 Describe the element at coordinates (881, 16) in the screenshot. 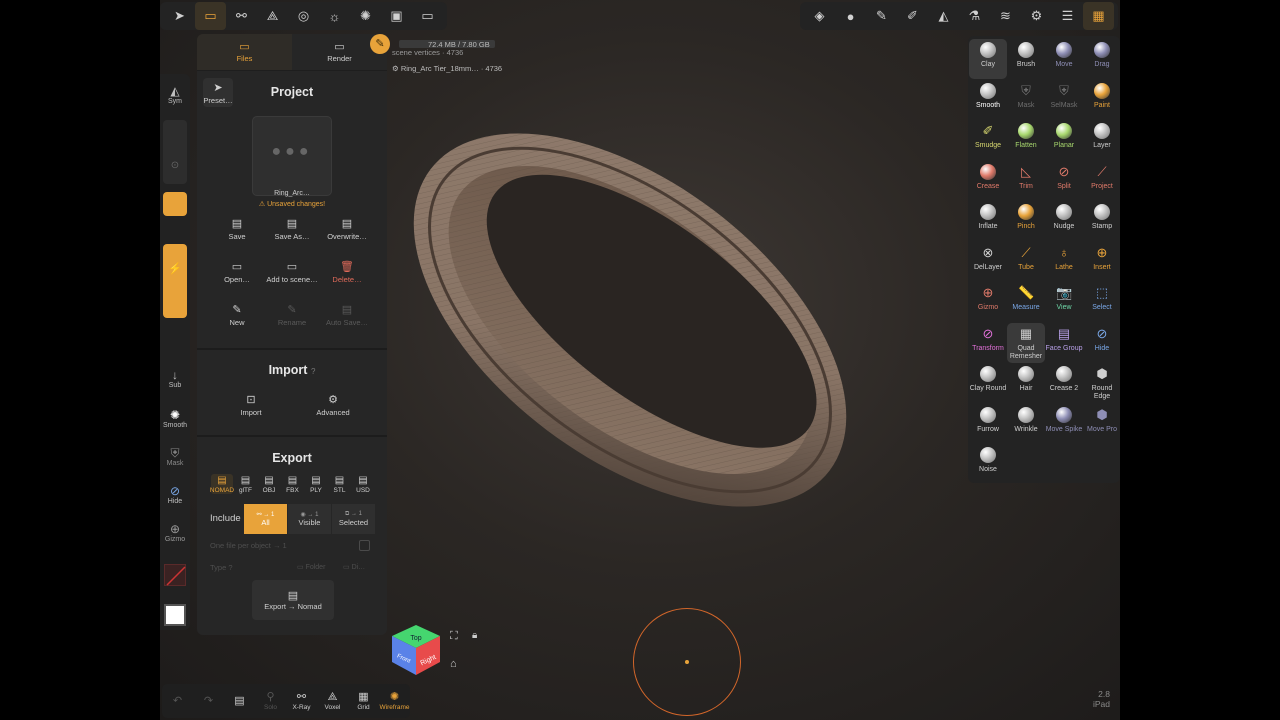

I see `stroke-button: ✎` at that location.